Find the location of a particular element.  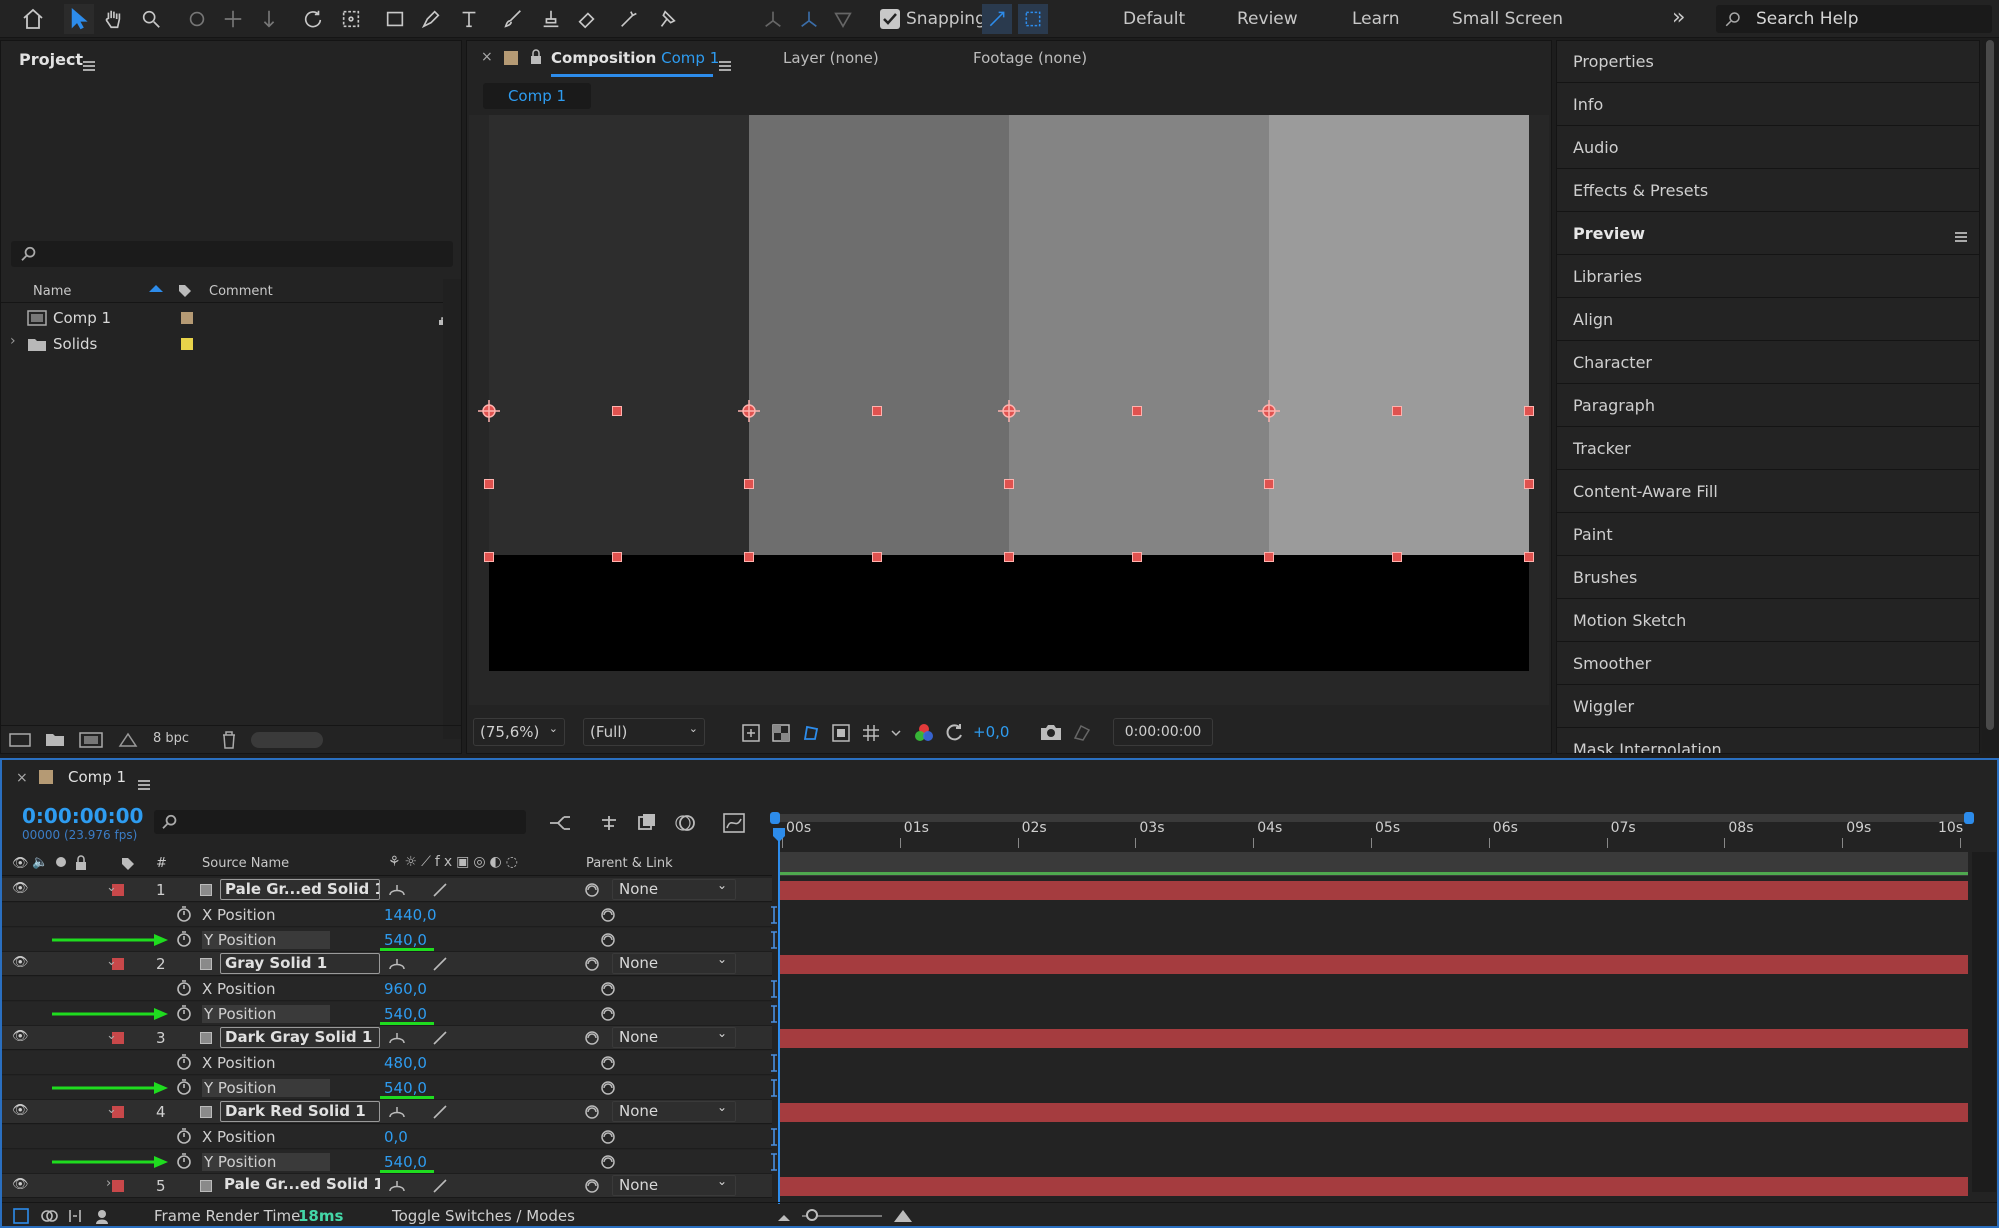

panel-properties: Properties is located at coordinates (1768, 62).